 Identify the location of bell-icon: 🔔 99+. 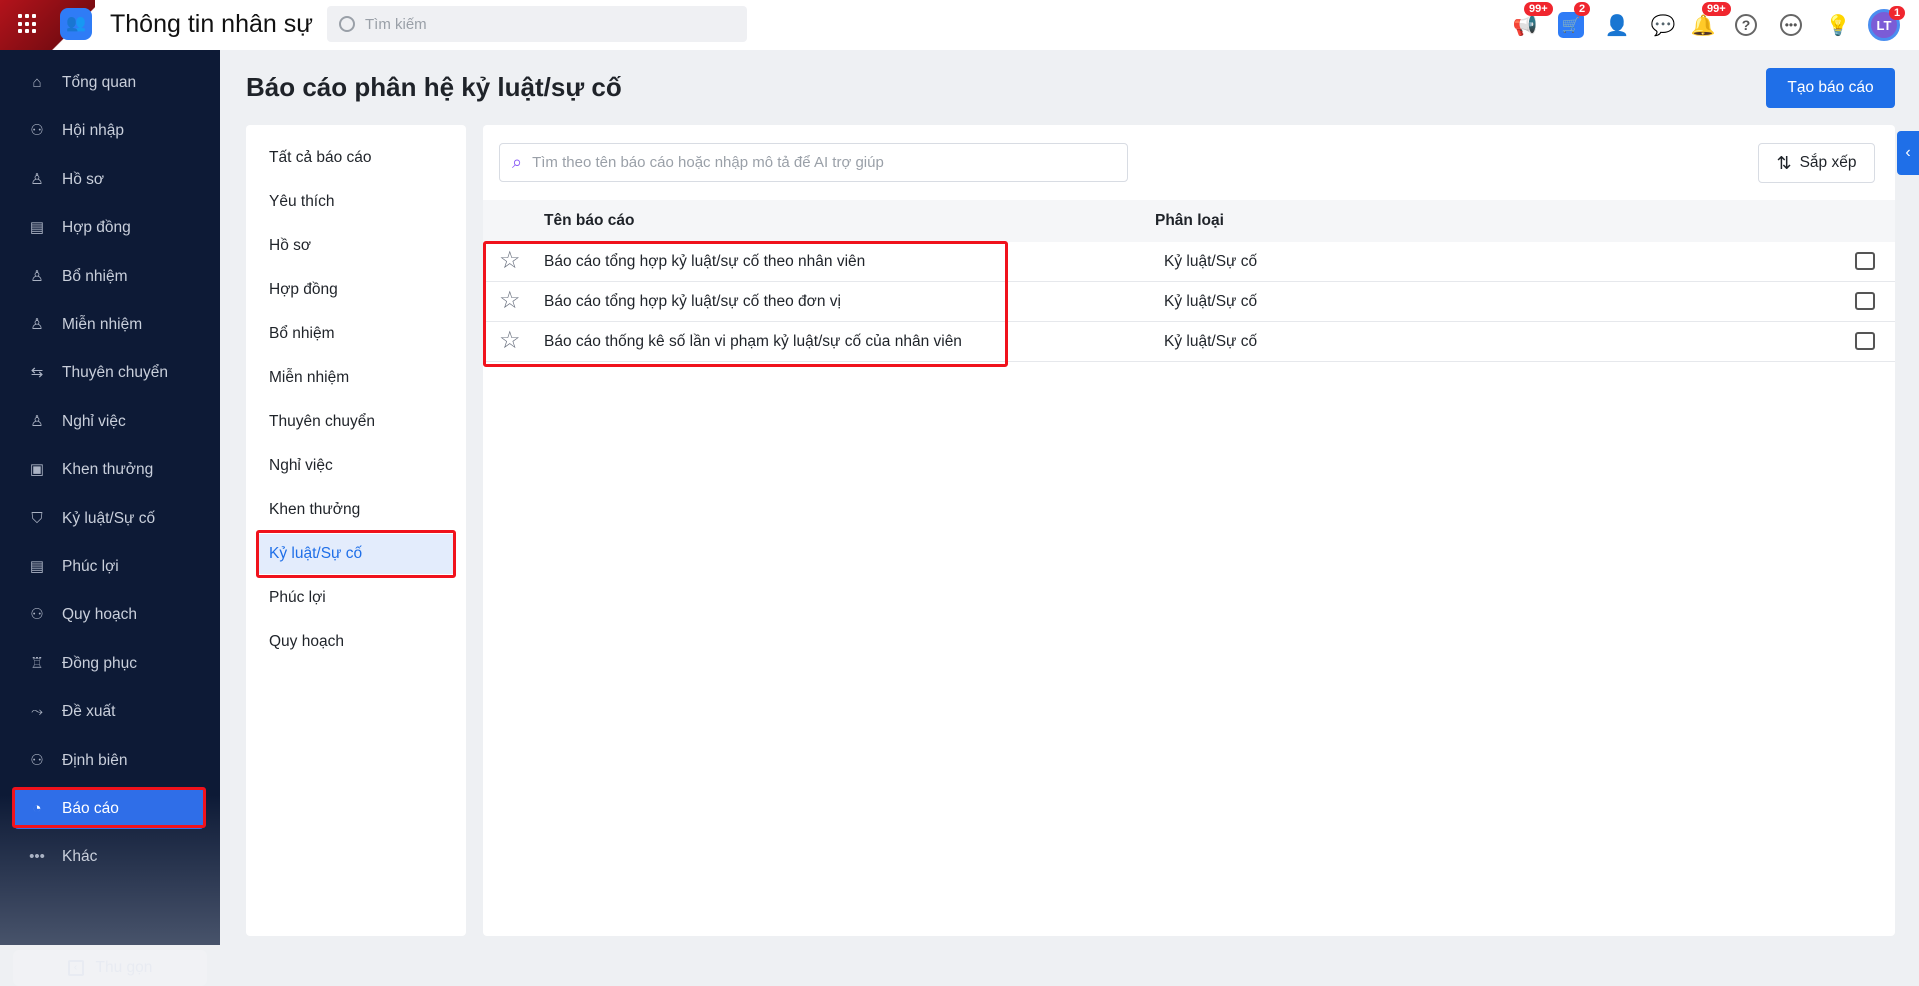
(1710, 20).